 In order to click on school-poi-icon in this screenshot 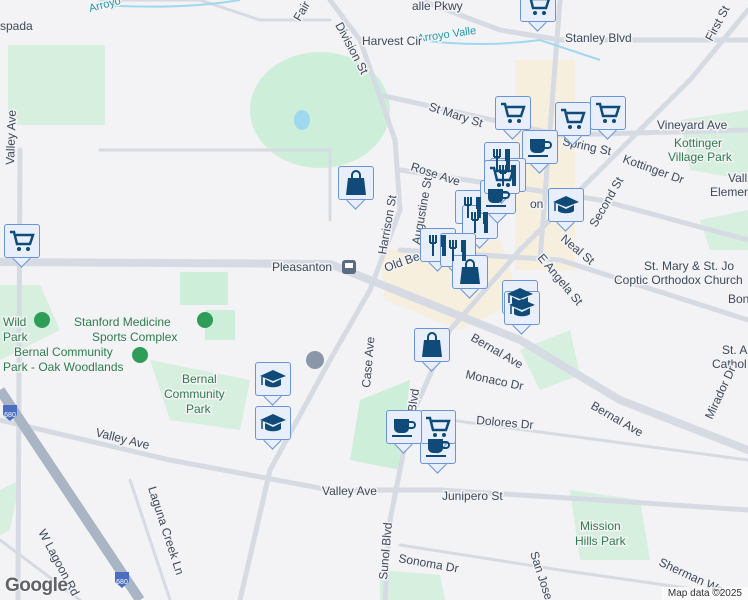, I will do `click(315, 360)`.